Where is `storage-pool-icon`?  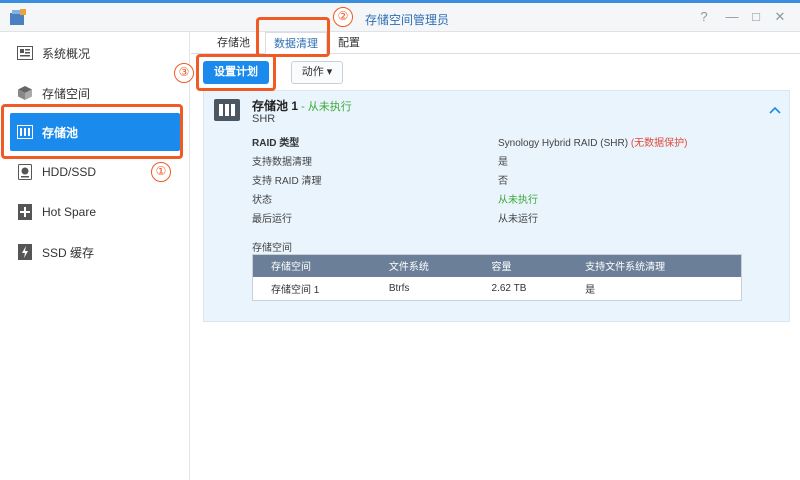 storage-pool-icon is located at coordinates (227, 110).